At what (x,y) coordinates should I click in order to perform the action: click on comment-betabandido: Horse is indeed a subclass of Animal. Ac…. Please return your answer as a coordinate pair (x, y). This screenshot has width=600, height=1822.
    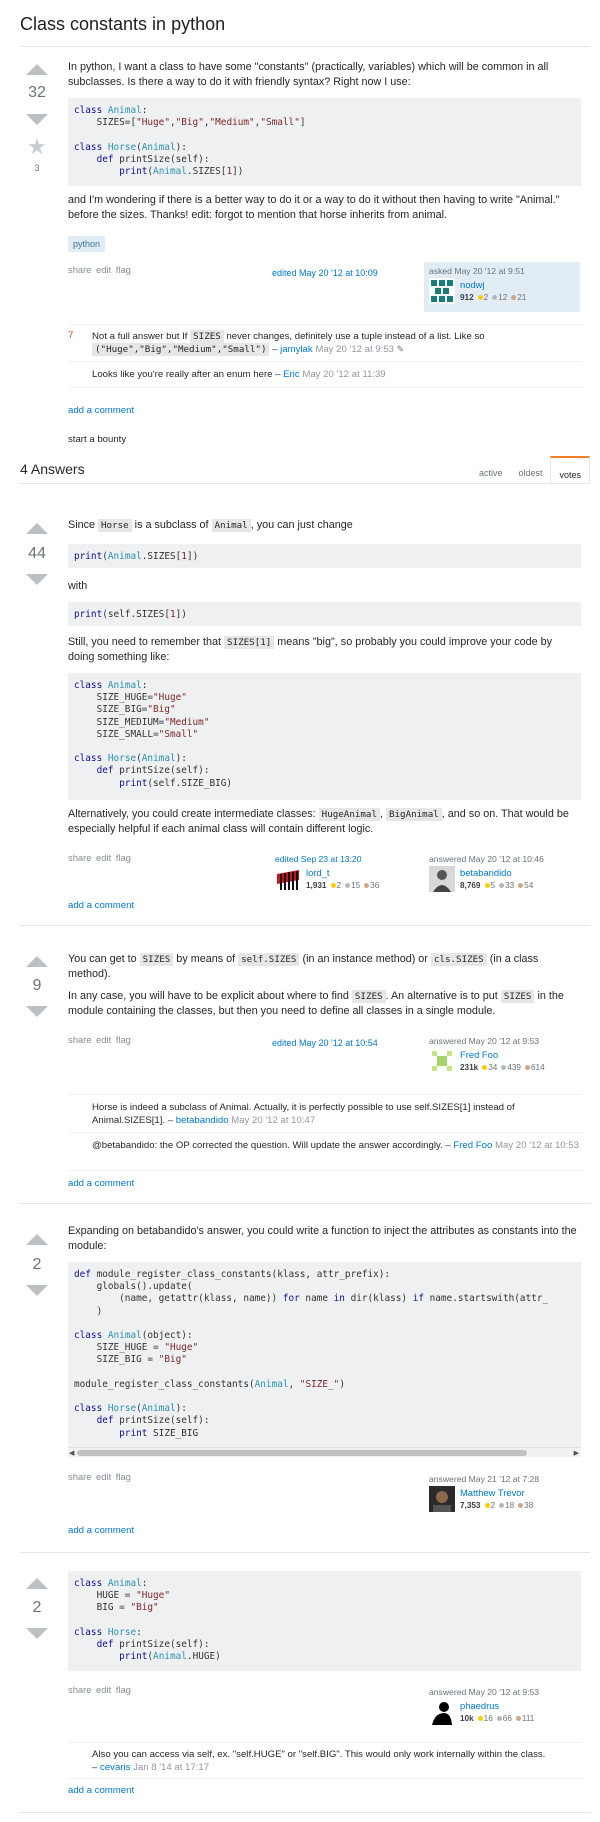
    Looking at the image, I should click on (303, 1114).